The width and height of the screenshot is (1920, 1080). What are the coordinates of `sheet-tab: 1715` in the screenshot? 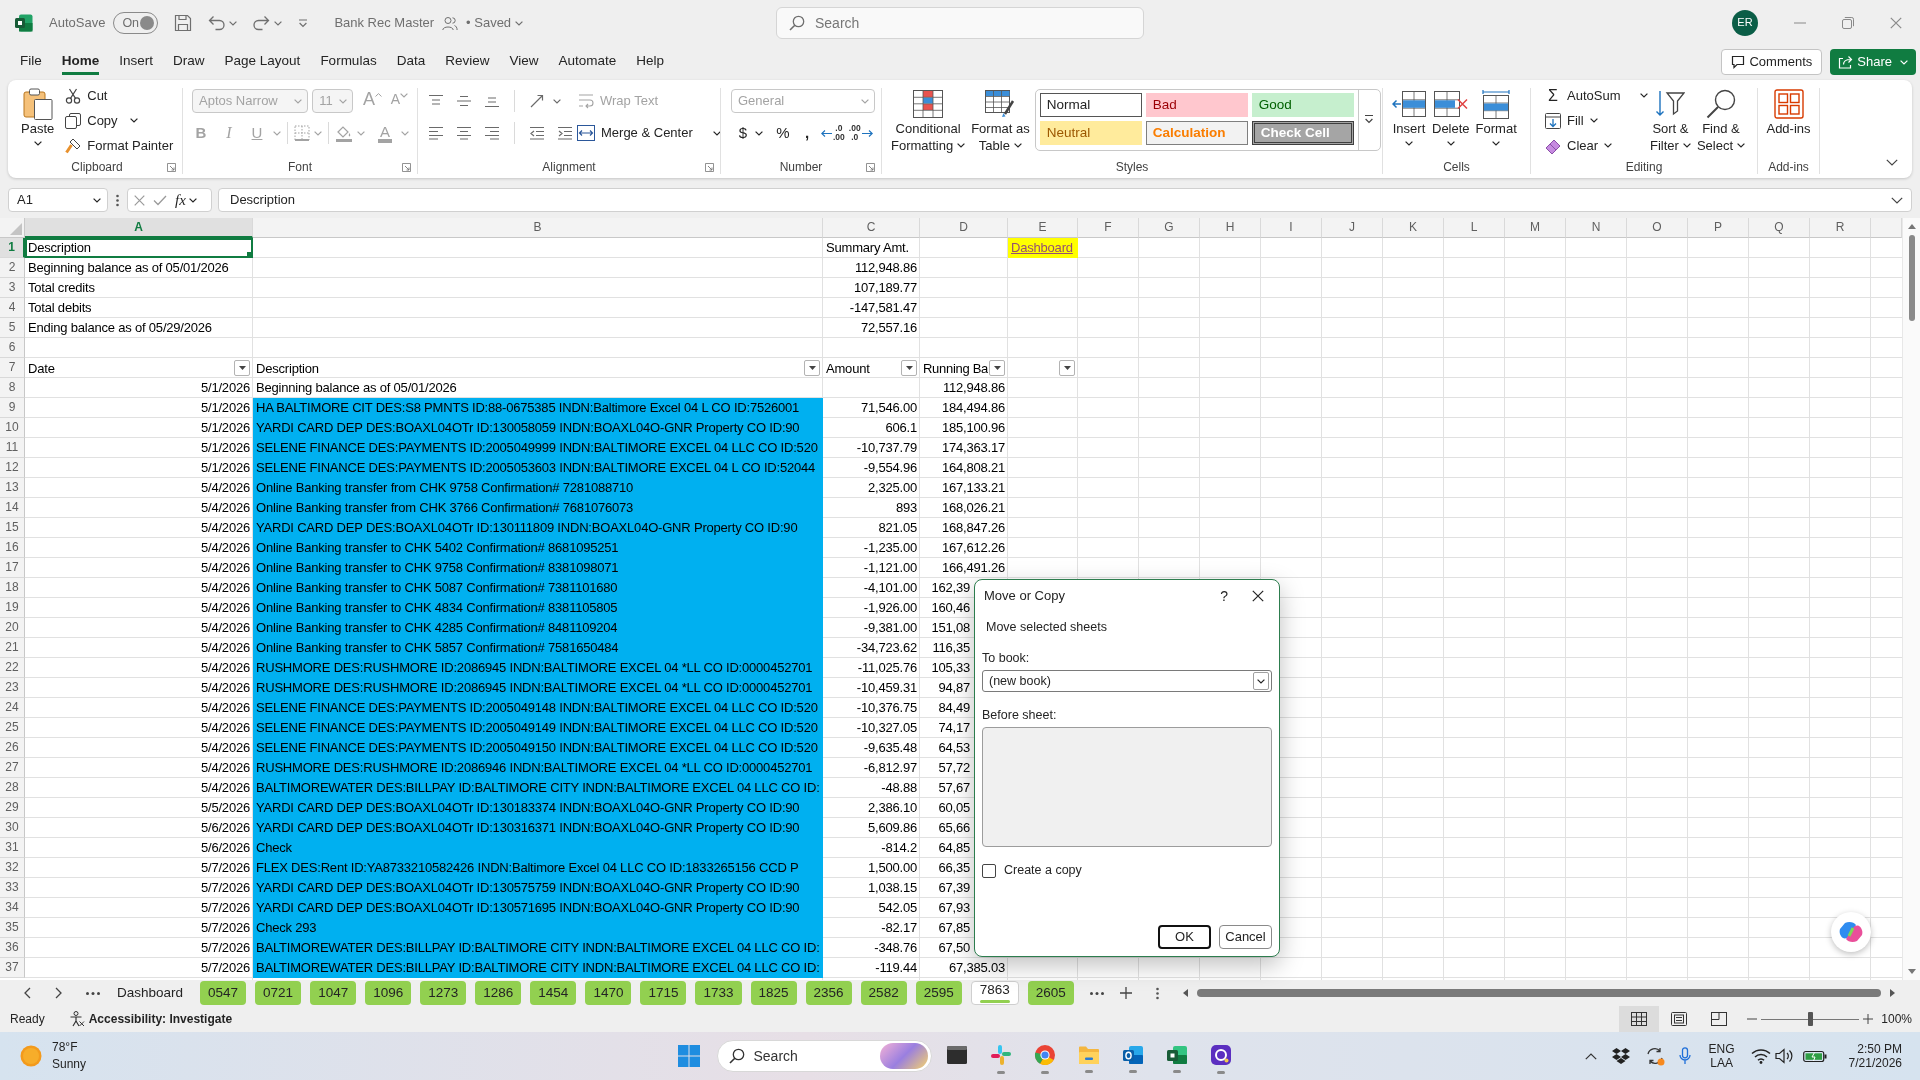 It's located at (663, 993).